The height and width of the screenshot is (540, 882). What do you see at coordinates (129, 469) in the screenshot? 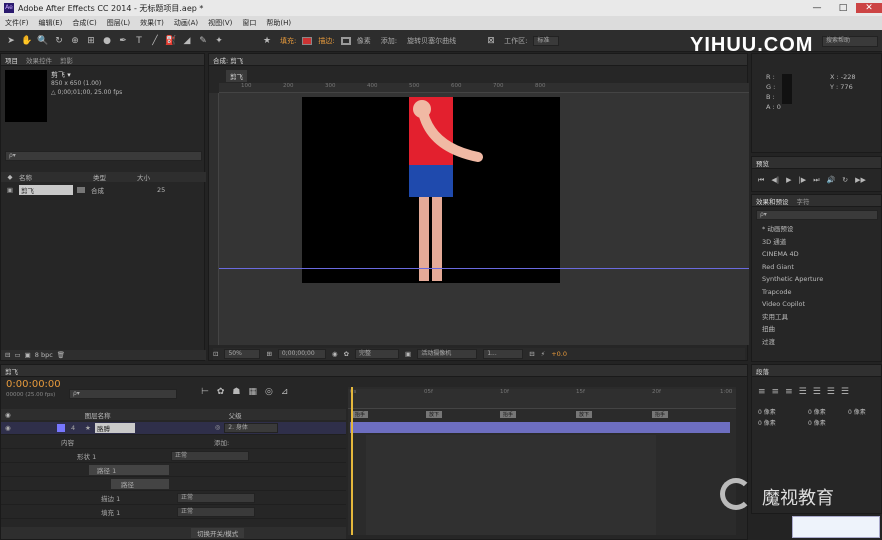
I see `tl-path1-label: 路径 1` at bounding box center [129, 469].